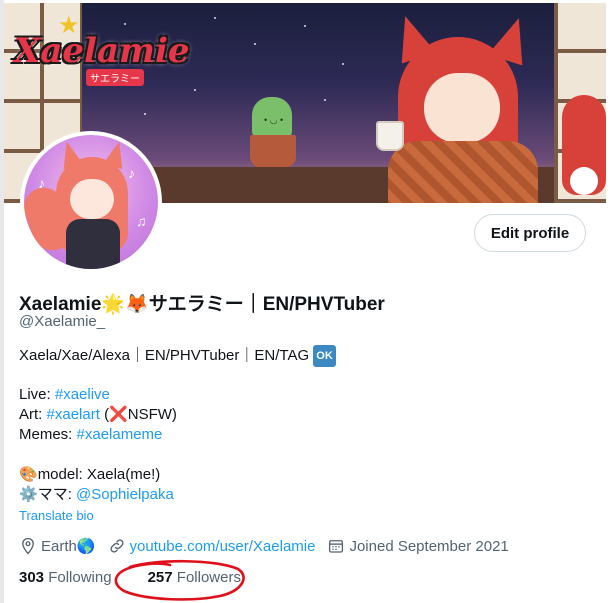  Describe the element at coordinates (32, 577) in the screenshot. I see `following-count: 303` at that location.